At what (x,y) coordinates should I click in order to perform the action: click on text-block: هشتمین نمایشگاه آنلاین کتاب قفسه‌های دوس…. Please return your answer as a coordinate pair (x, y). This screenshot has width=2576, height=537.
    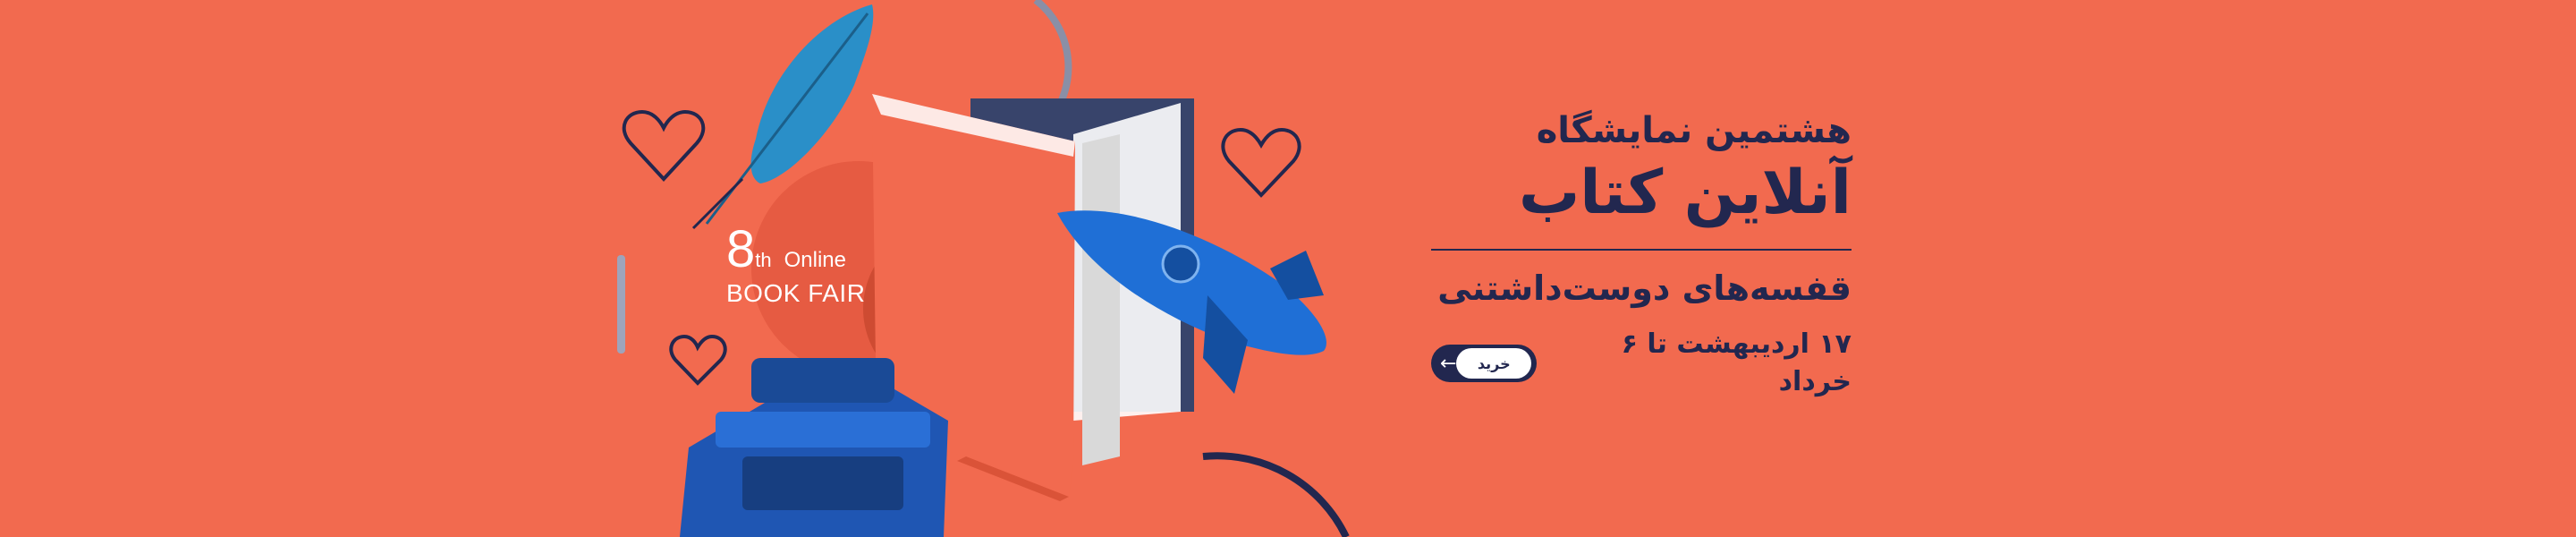
    Looking at the image, I should click on (1641, 254).